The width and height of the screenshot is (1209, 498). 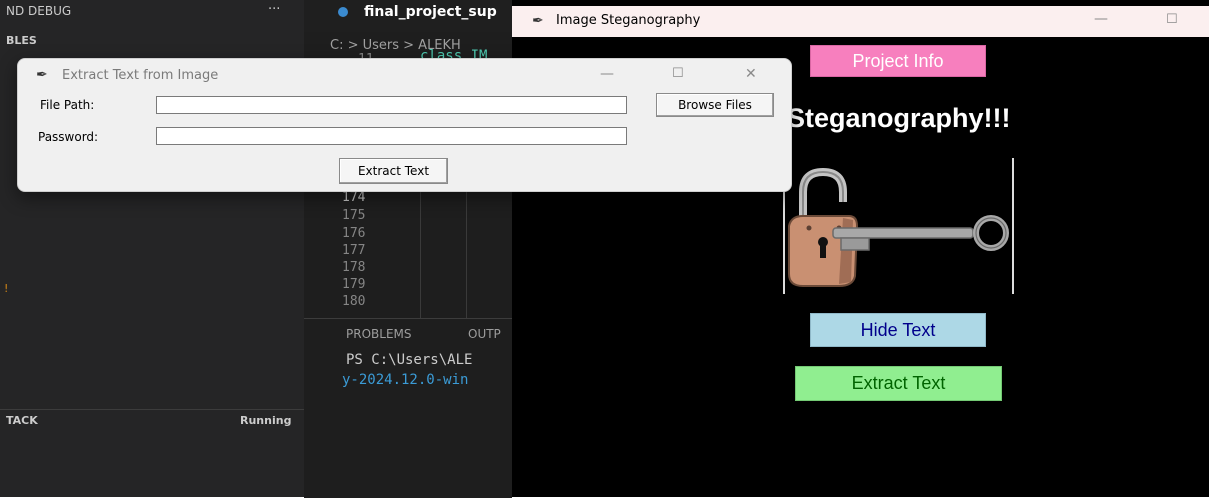 What do you see at coordinates (751, 74) in the screenshot?
I see `close-button: ✕` at bounding box center [751, 74].